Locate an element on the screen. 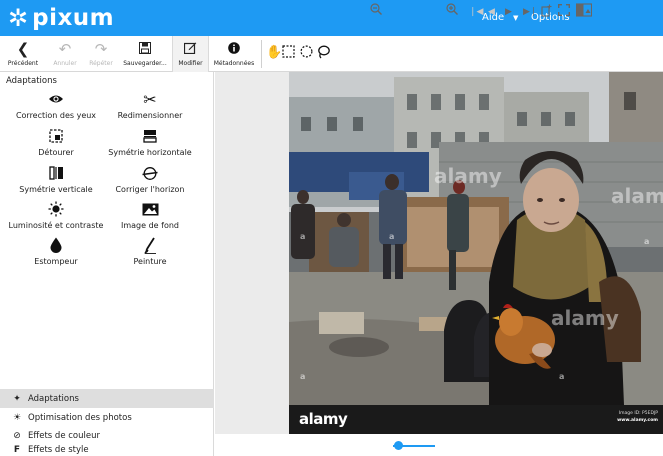 The height and width of the screenshot is (456, 663). chevron-left-icon: ❮ is located at coordinates (23, 48).